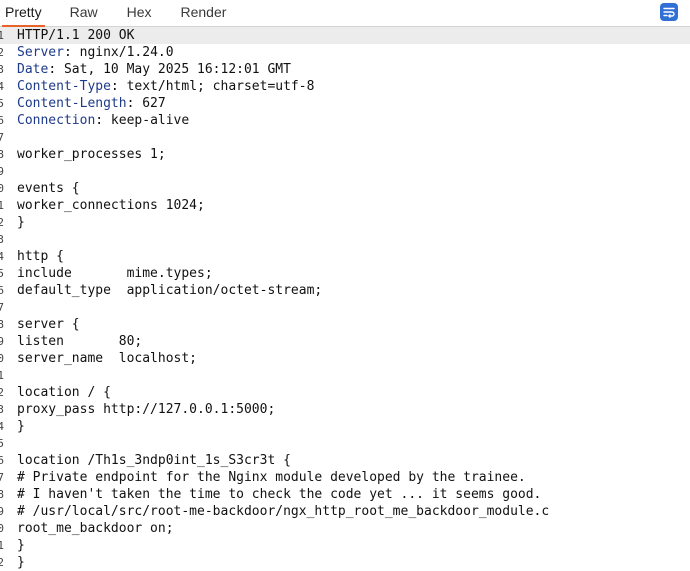 The image size is (690, 571). Describe the element at coordinates (345, 35) in the screenshot. I see `code-line: 1 HTTP/1.1 200 OK` at that location.